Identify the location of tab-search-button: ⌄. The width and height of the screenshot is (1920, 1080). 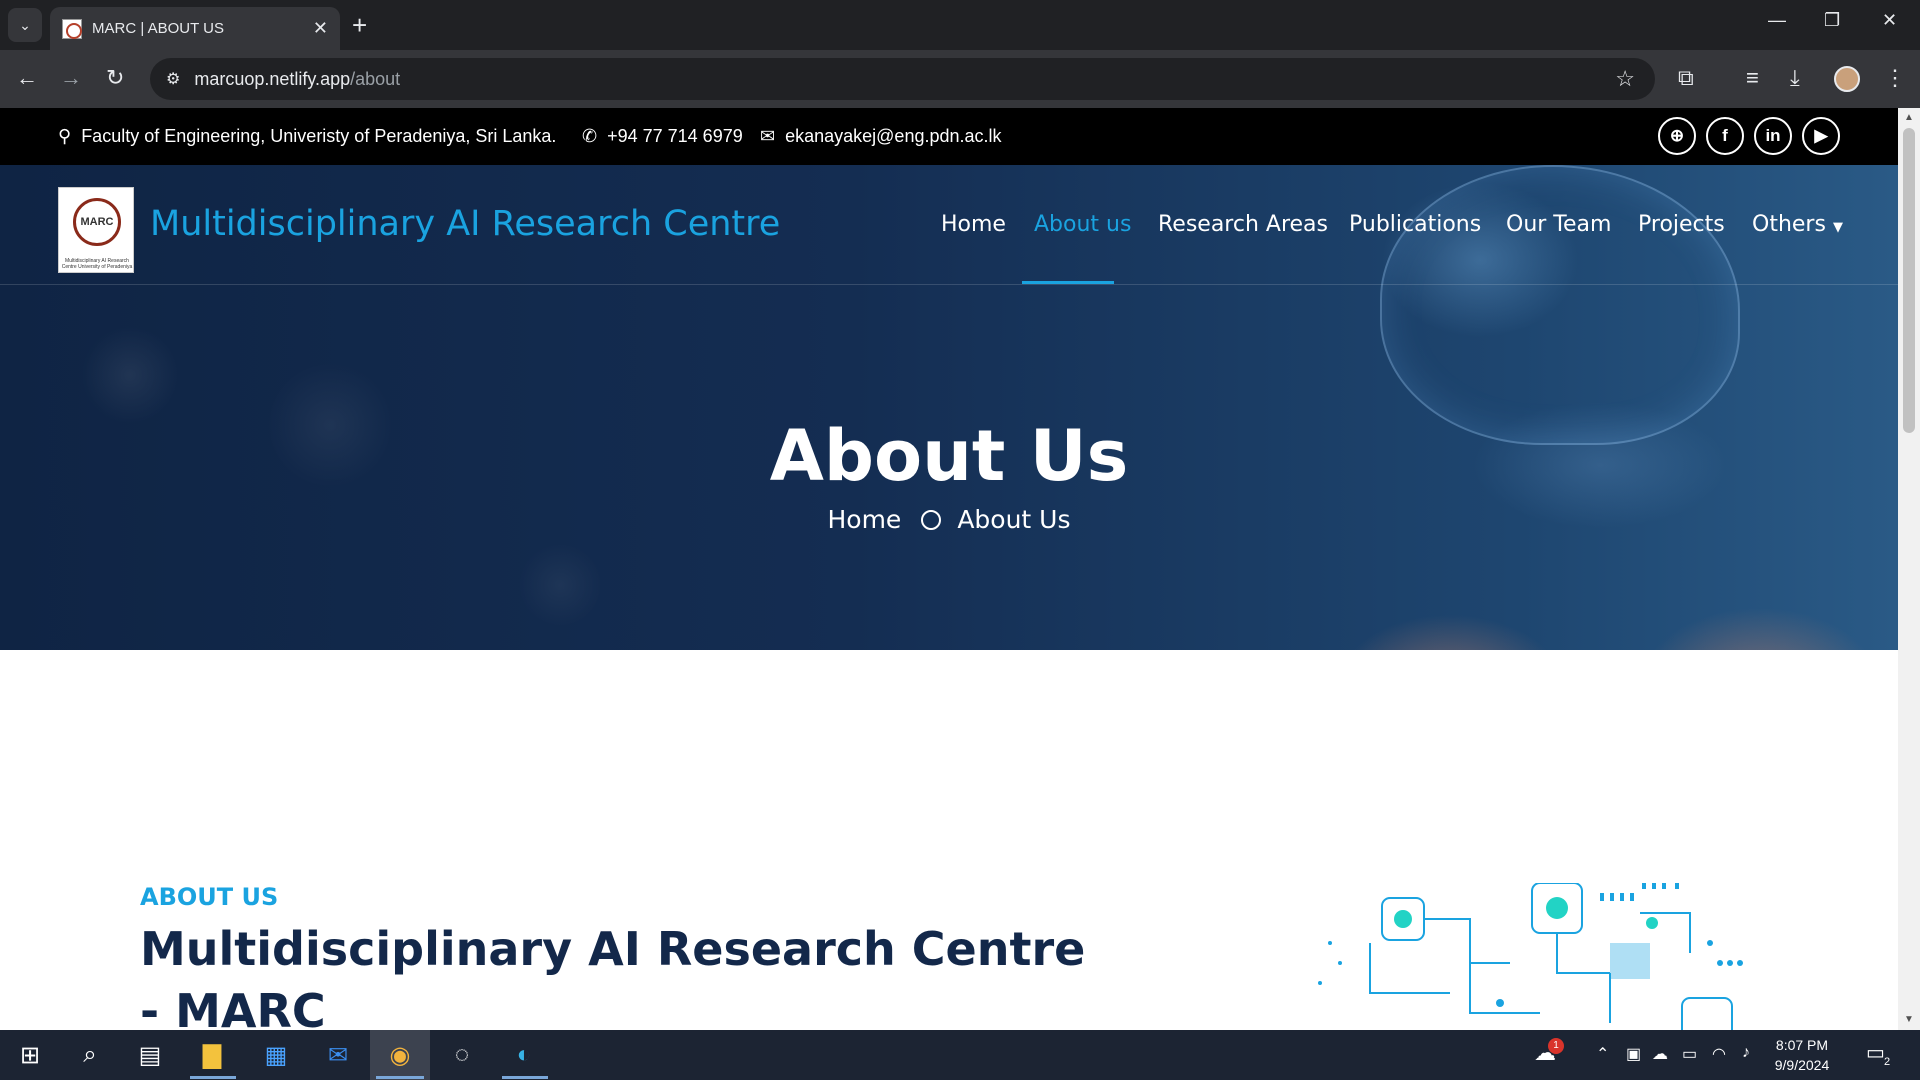
(25, 25).